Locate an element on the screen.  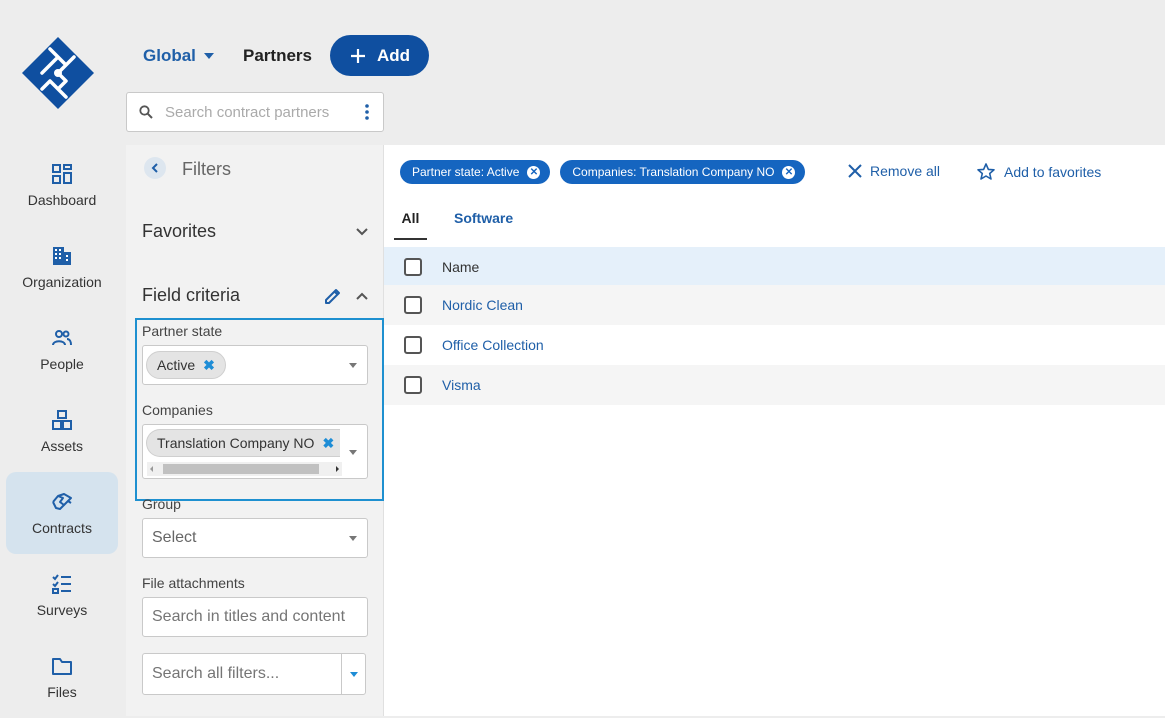
close-icon is located at coordinates (855, 171).